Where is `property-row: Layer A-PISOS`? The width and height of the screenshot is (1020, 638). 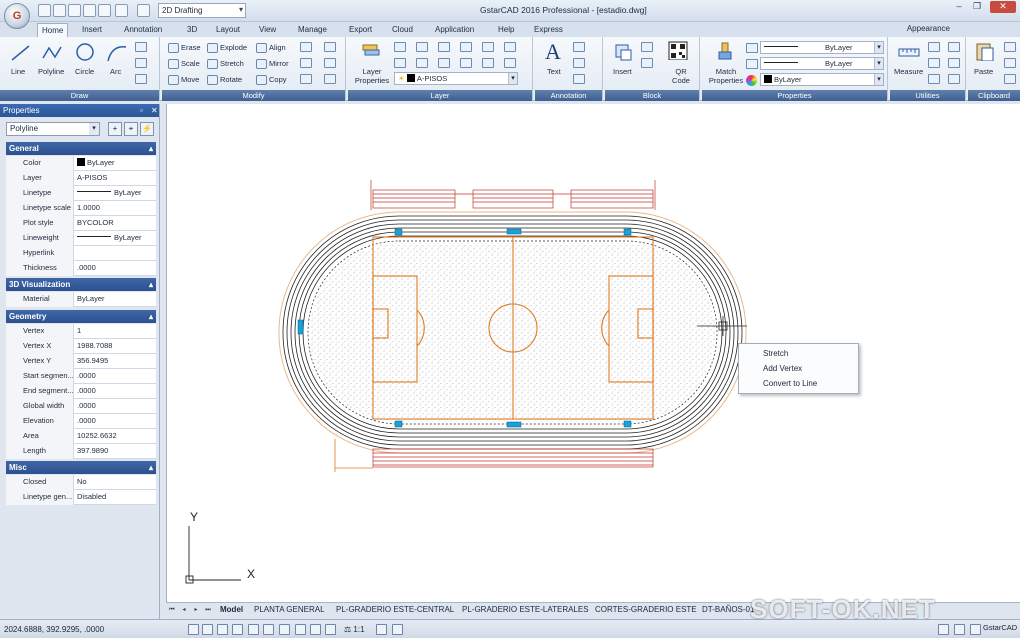
property-row: Layer A-PISOS is located at coordinates (81, 178).